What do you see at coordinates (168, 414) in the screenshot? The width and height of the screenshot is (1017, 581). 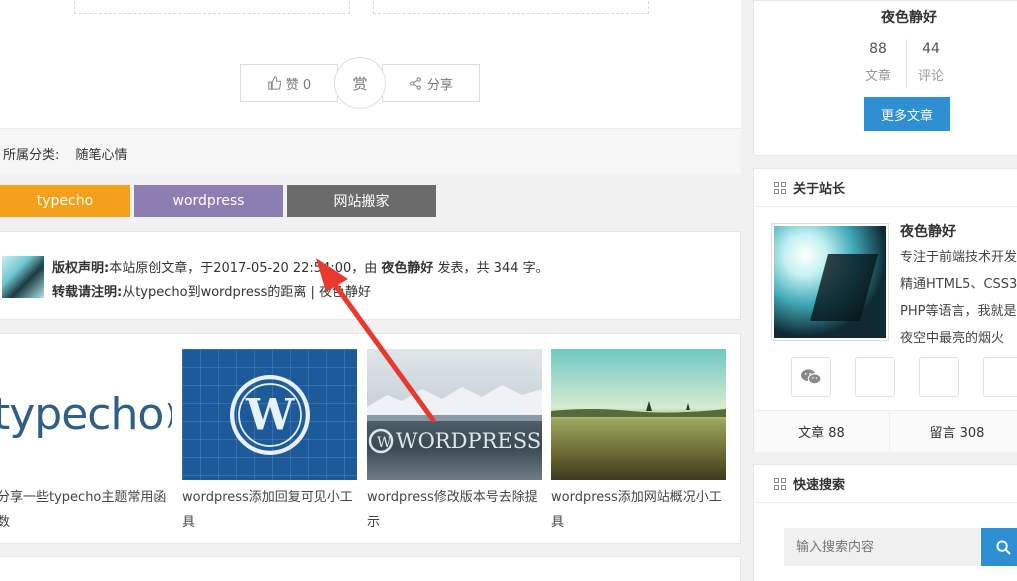 I see `signal-icon: ))` at bounding box center [168, 414].